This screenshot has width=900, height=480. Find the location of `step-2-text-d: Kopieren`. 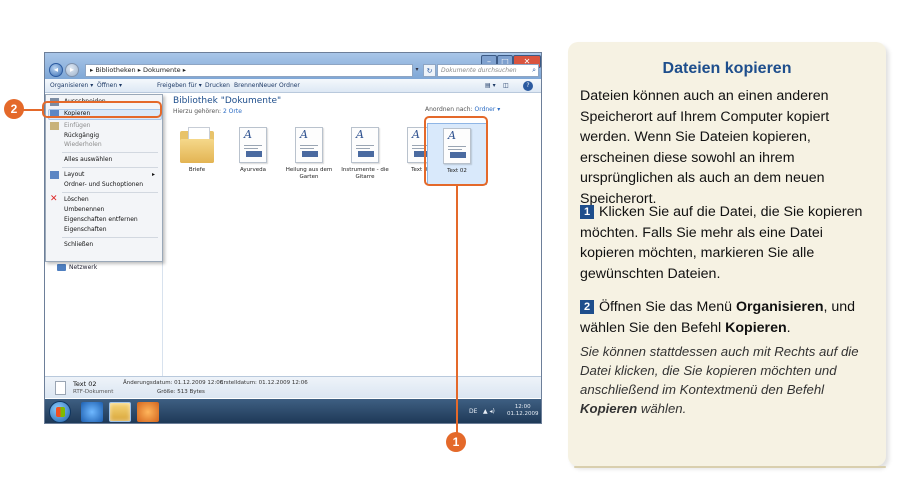

step-2-text-d: Kopieren is located at coordinates (756, 327).